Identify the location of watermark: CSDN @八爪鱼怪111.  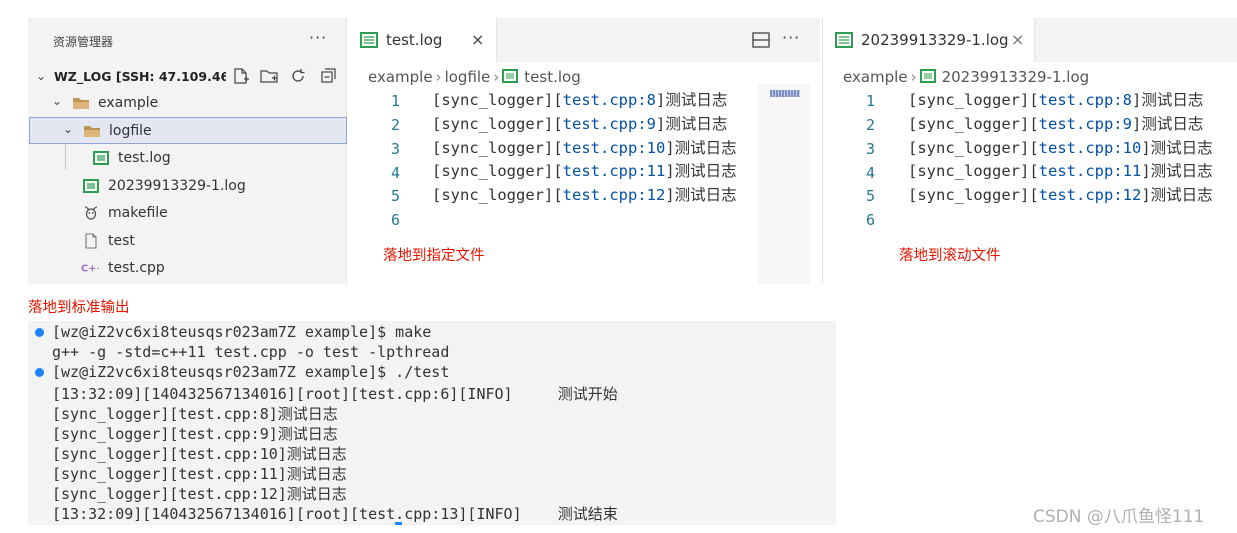
(1119, 517).